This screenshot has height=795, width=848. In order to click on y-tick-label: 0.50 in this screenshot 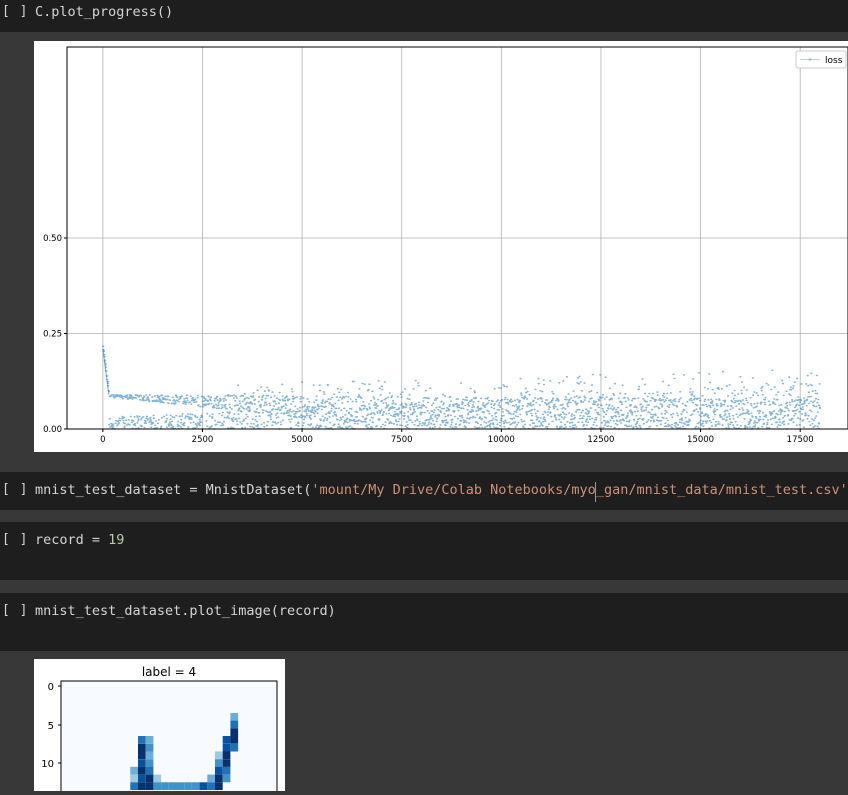, I will do `click(52, 239)`.